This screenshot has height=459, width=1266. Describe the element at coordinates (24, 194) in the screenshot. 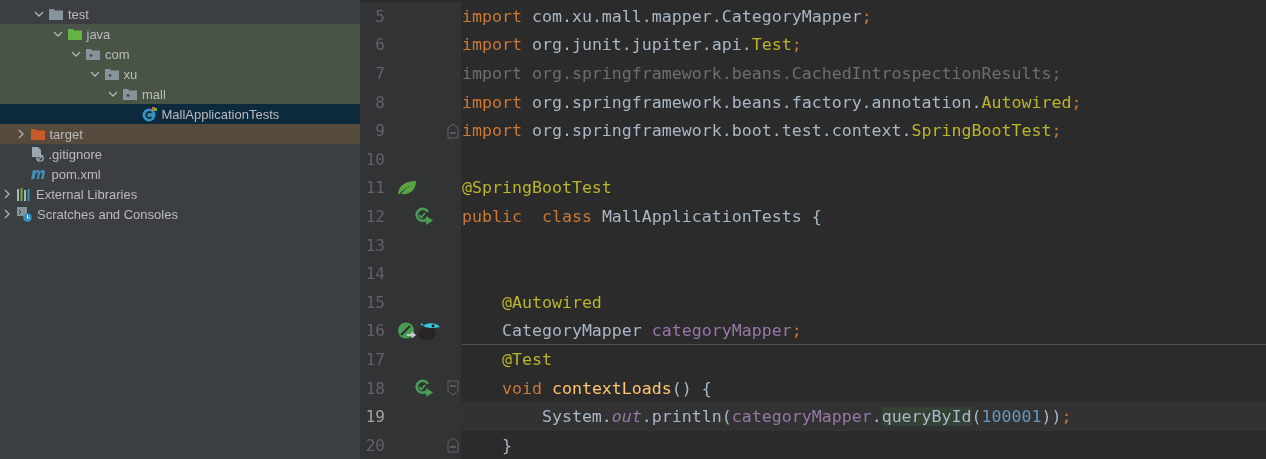

I see `libraries-icon` at that location.